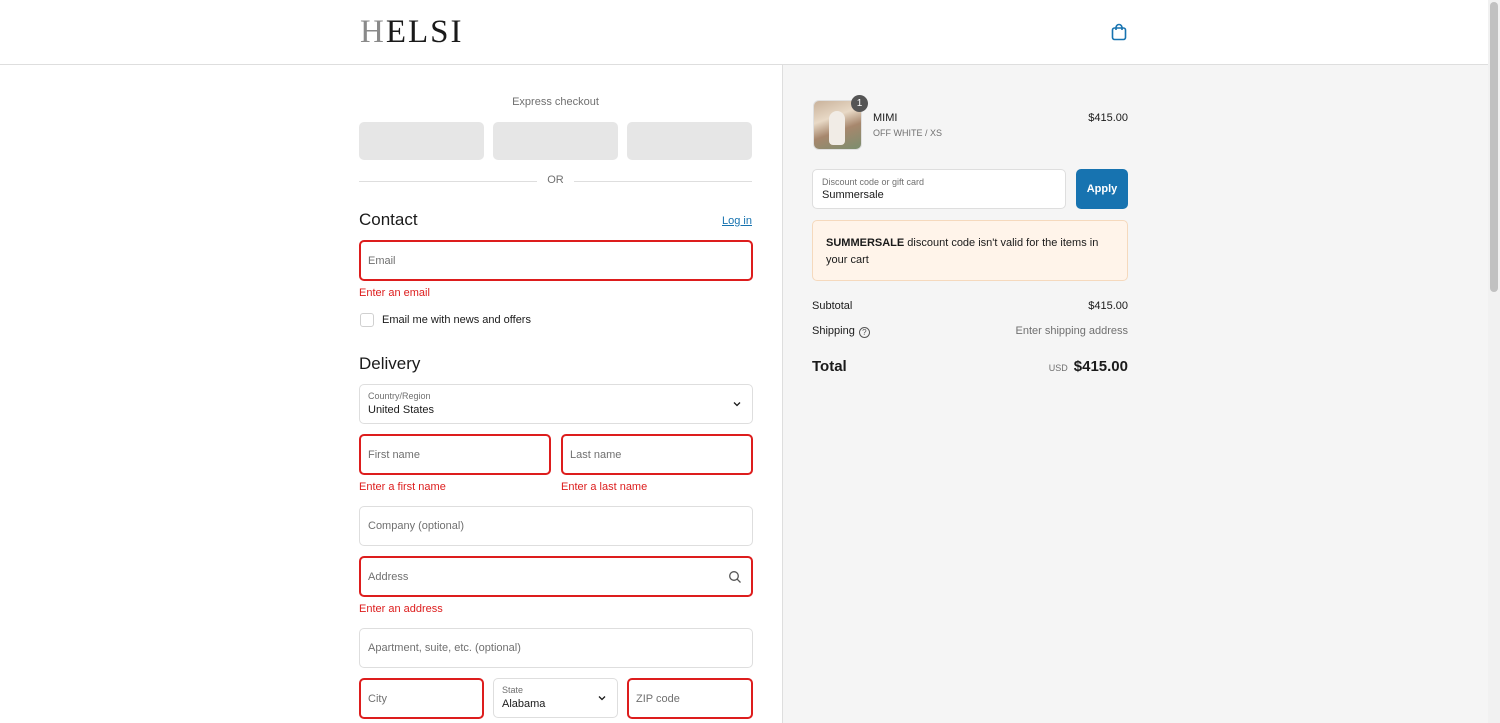 The image size is (1500, 723). What do you see at coordinates (1119, 32) in the screenshot?
I see `shopping-bag-icon` at bounding box center [1119, 32].